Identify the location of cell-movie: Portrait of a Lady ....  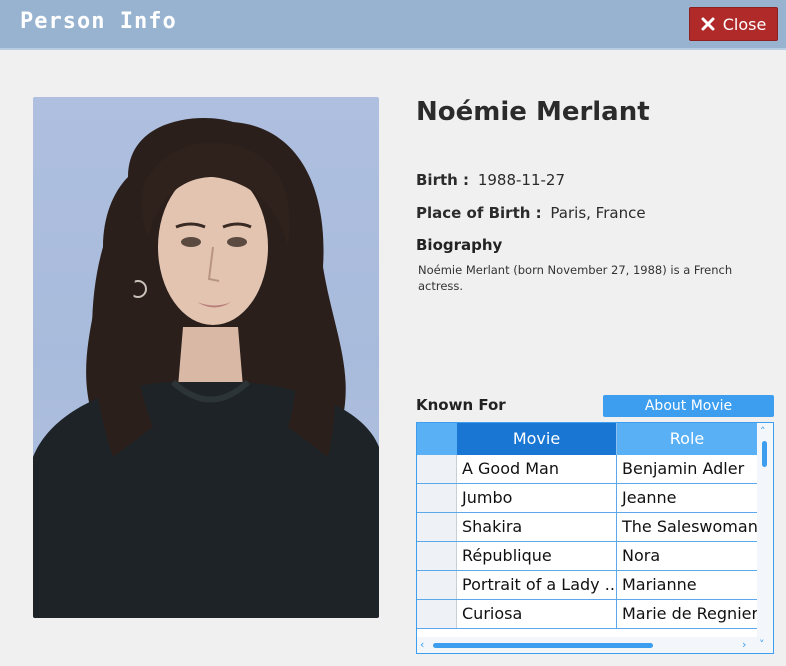
(537, 585).